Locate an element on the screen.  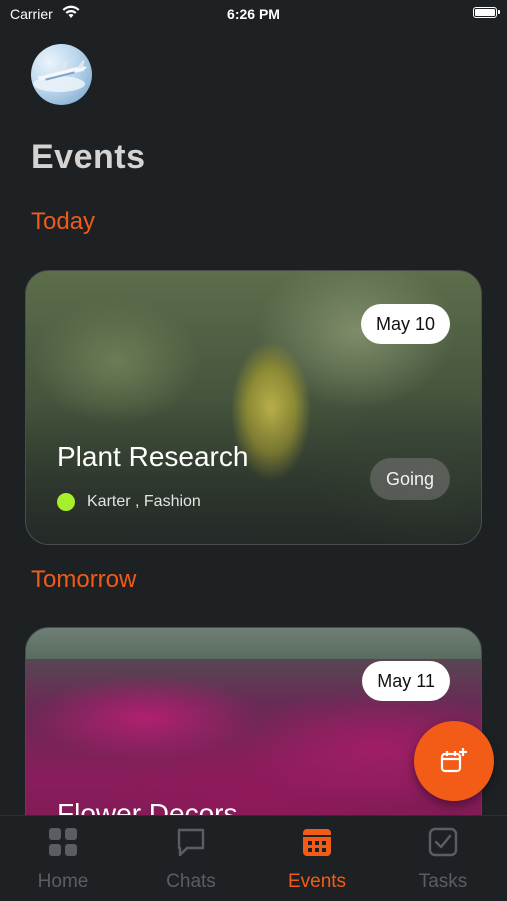
date-badge: May 11 is located at coordinates (406, 681).